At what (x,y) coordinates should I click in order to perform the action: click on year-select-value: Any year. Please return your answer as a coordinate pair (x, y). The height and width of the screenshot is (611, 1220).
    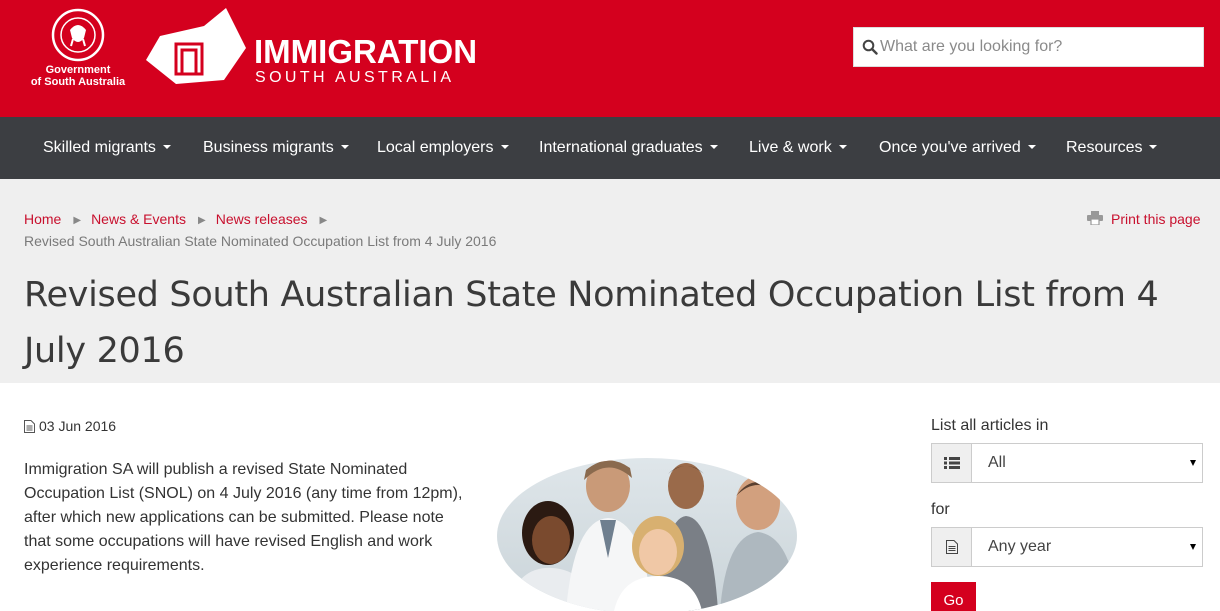
    Looking at the image, I should click on (1020, 546).